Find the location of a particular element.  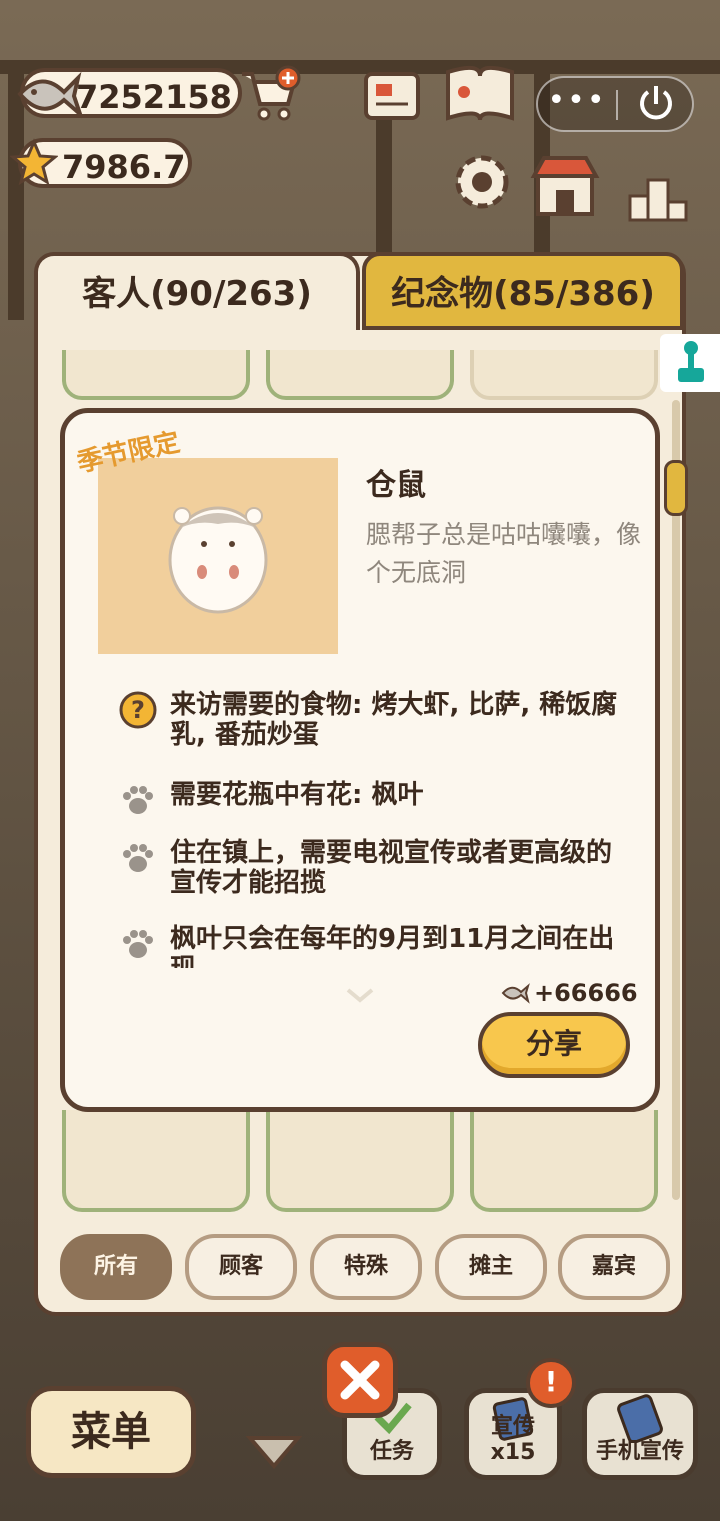

paw-book-icon is located at coordinates (480, 94).